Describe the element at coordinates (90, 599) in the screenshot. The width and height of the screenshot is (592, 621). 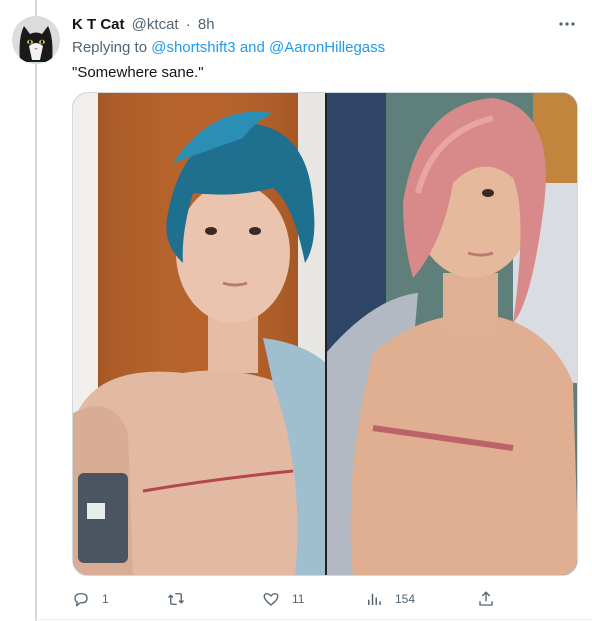
I see `reply-button: 1` at that location.